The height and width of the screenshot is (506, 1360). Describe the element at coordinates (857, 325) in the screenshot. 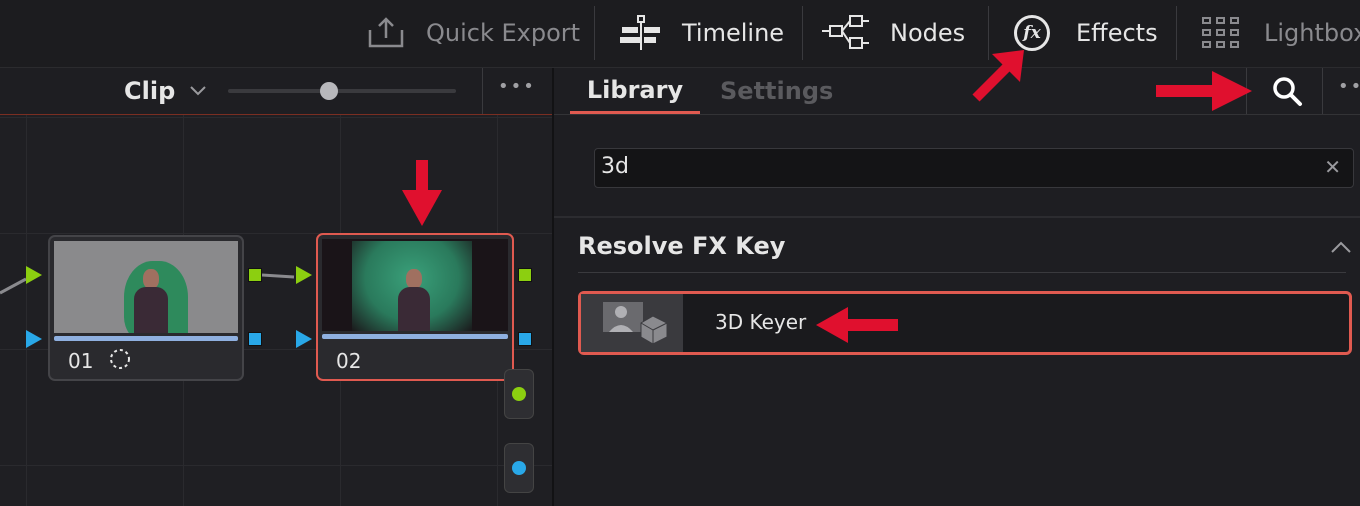

I see `annotation-arrow-3d-keyer` at that location.